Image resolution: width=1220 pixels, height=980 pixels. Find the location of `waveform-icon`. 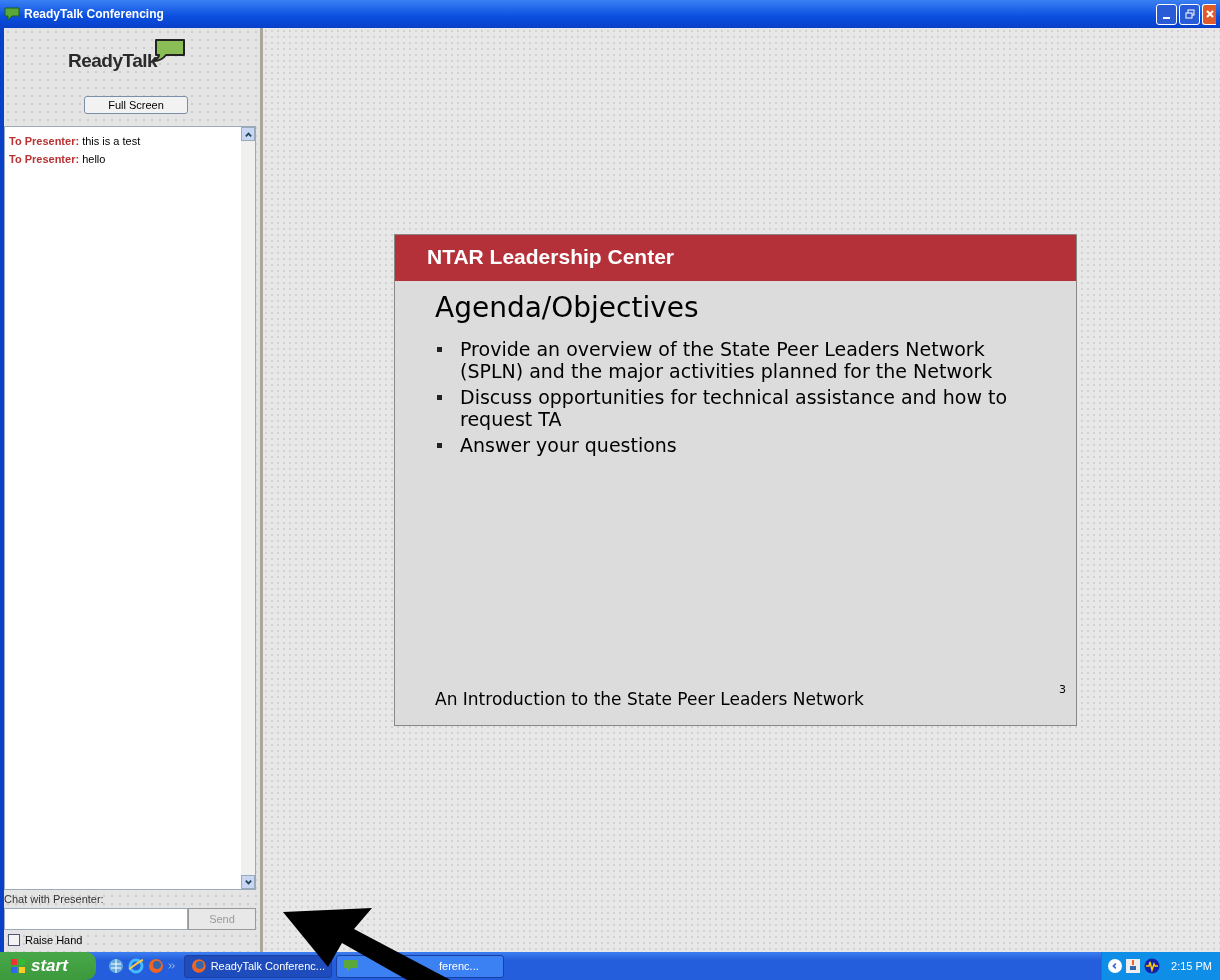

waveform-icon is located at coordinates (1152, 966).